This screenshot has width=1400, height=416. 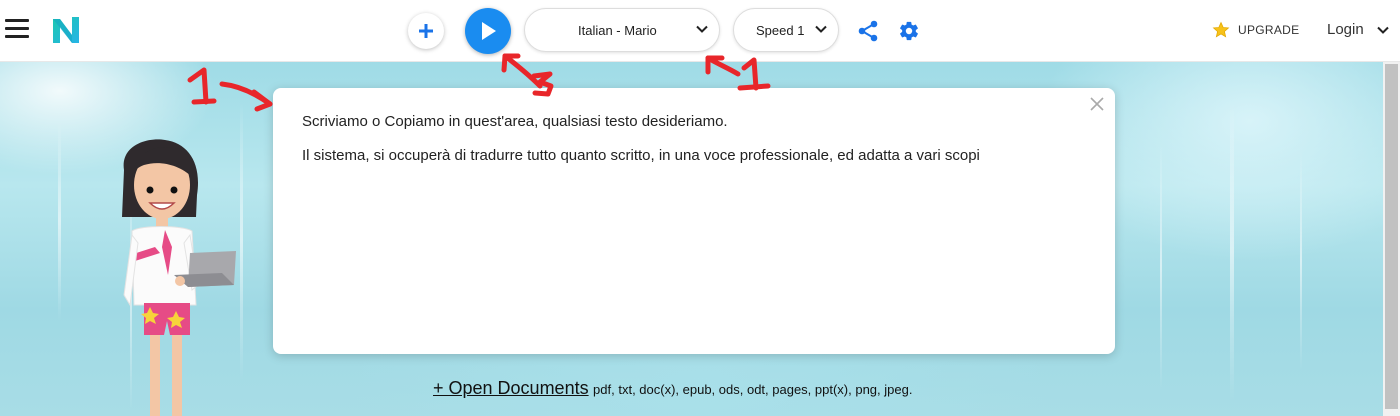 I want to click on character-illustration, so click(x=179, y=277).